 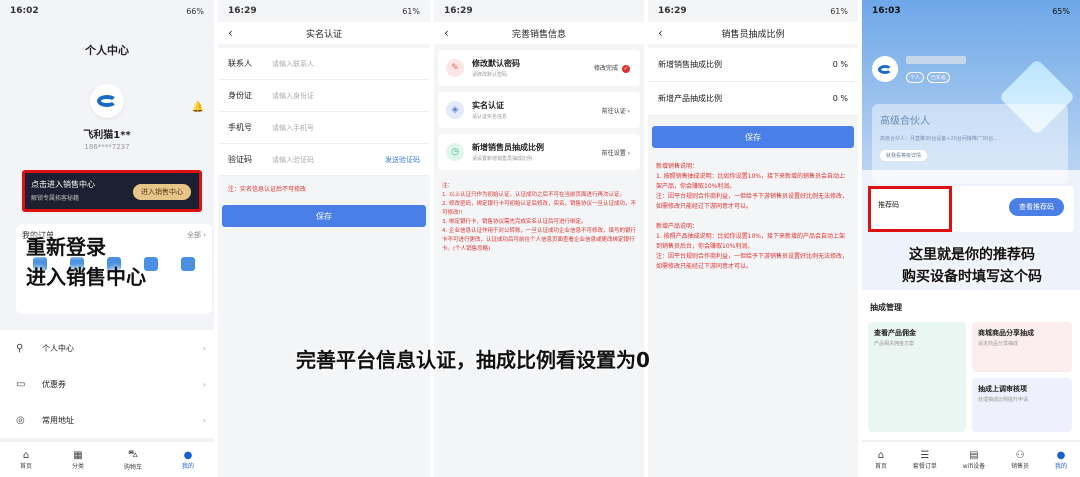 I want to click on tab-orders: ☰ 套餐订单, so click(x=925, y=460).